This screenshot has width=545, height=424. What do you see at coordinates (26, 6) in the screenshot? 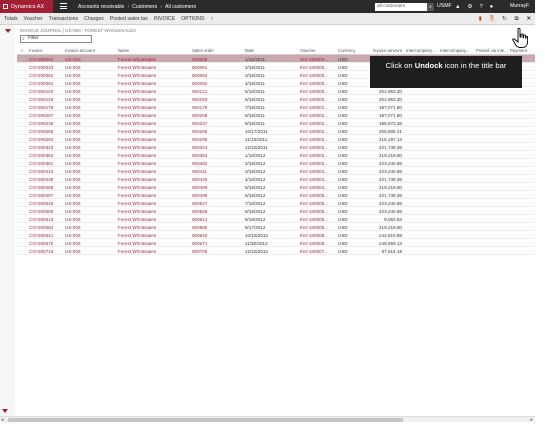
I see `app-launcher: Dynamics AX` at bounding box center [26, 6].